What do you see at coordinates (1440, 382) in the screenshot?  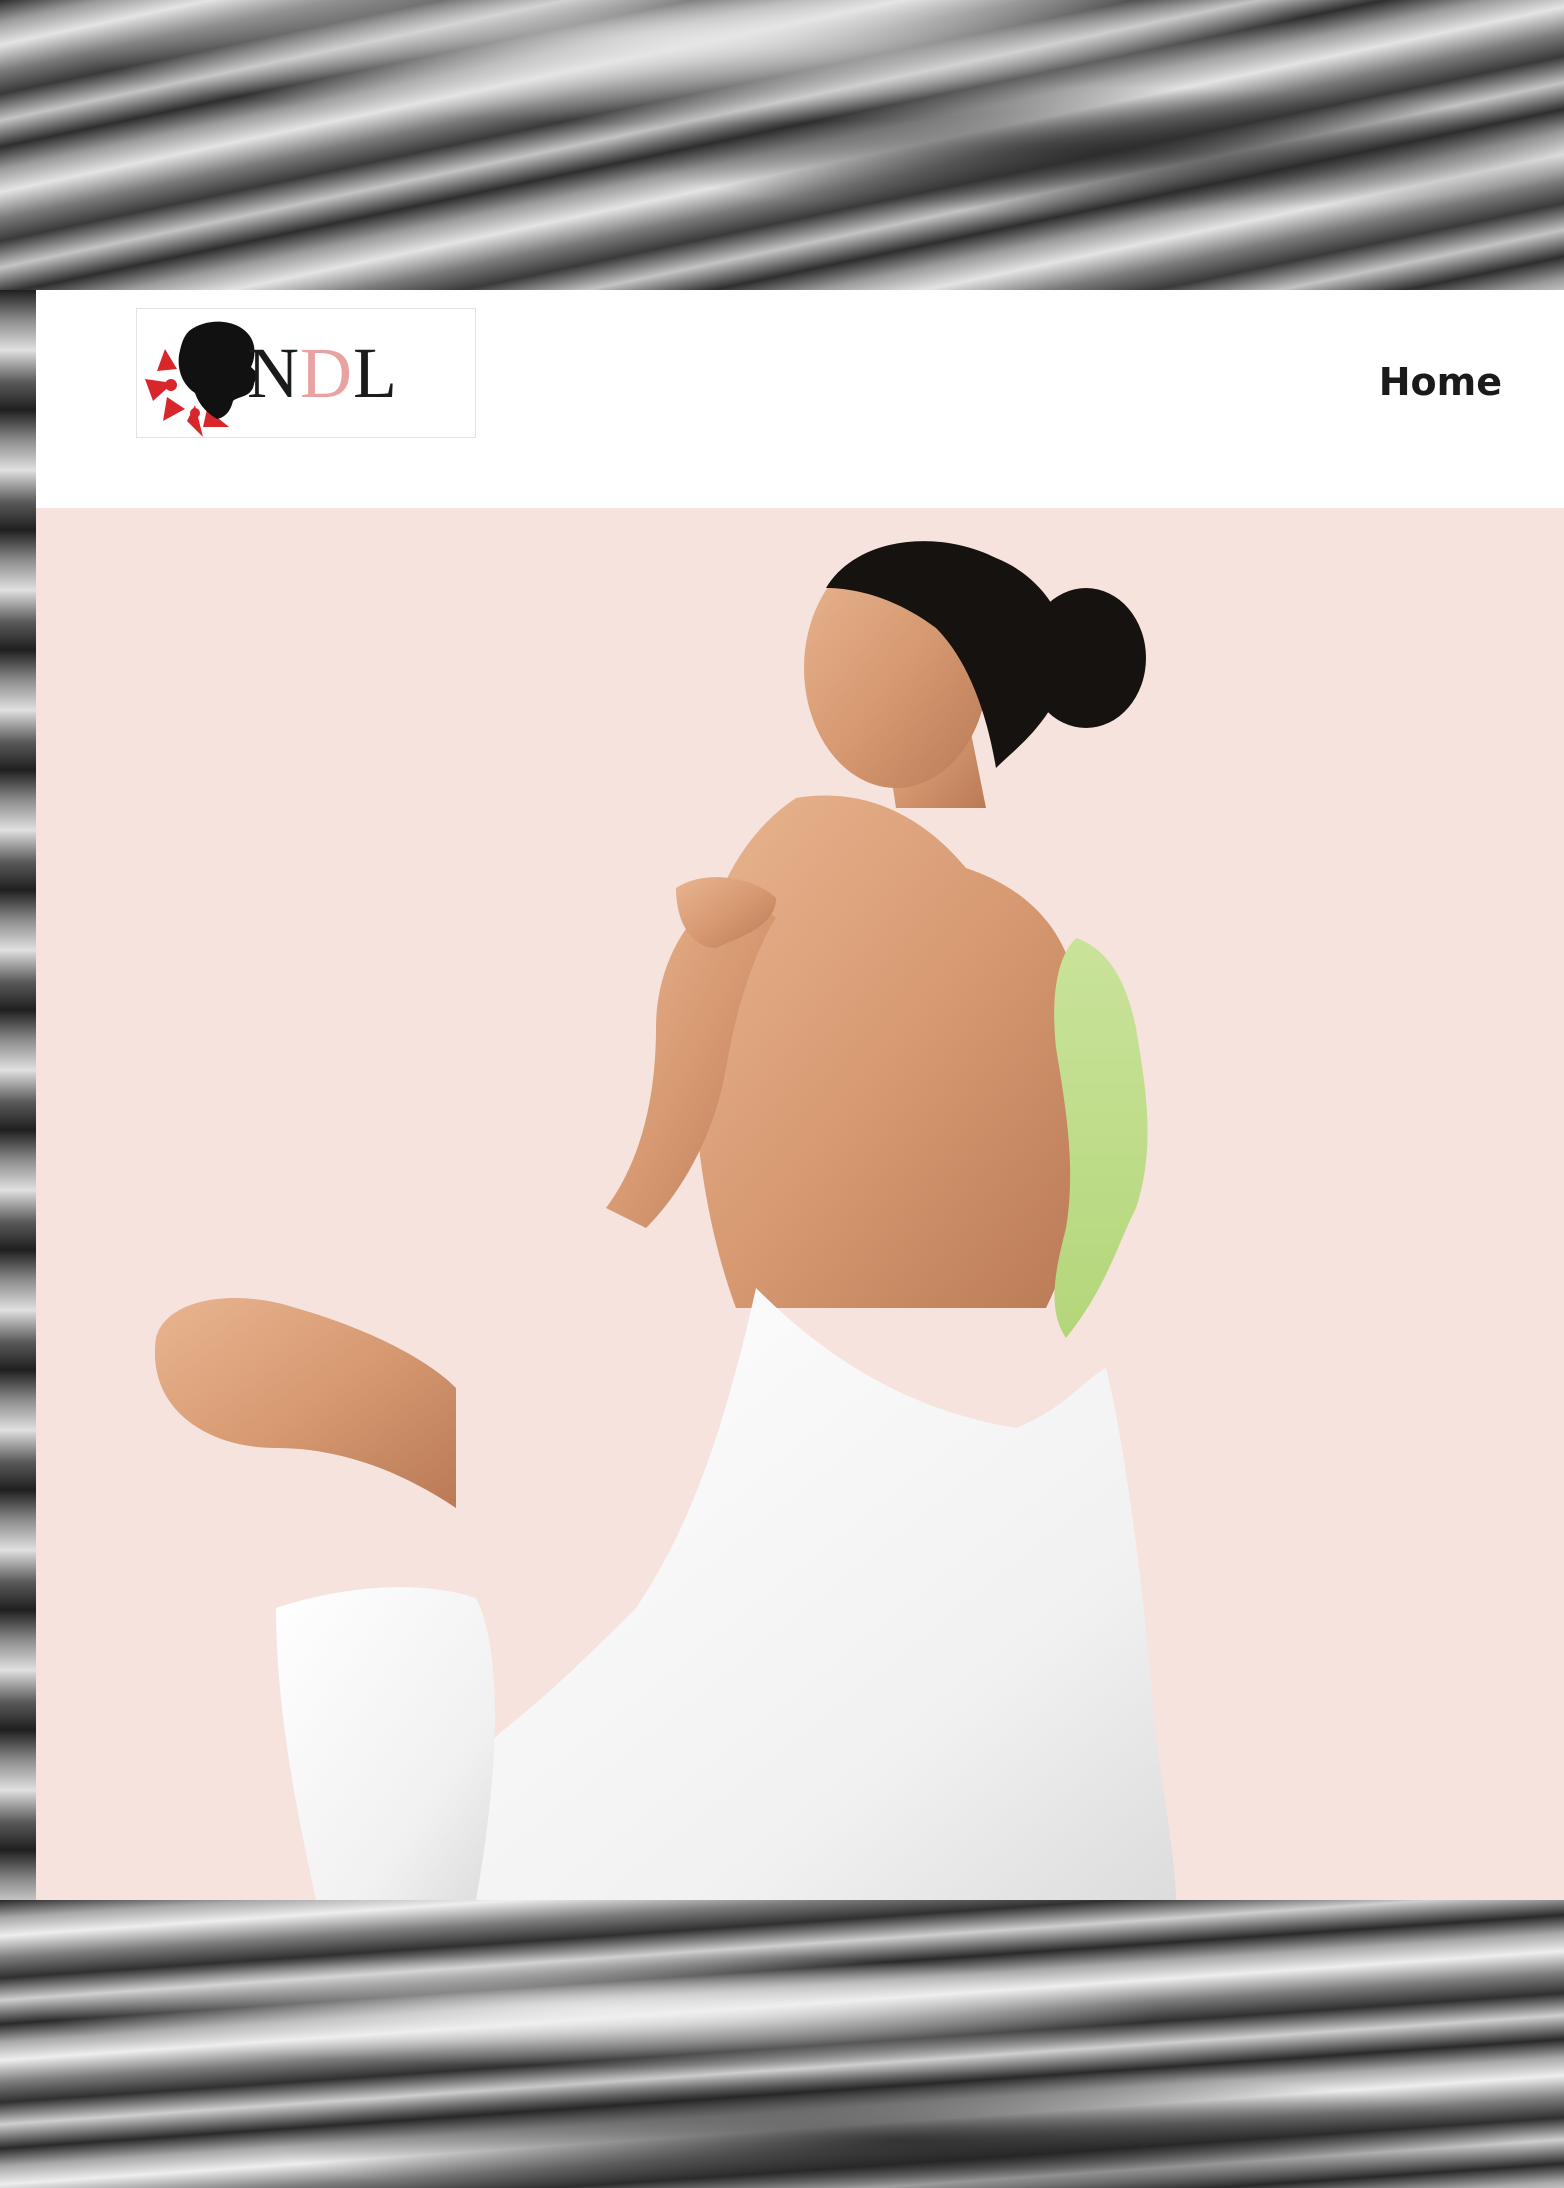 I see `nav-home-link: Home` at bounding box center [1440, 382].